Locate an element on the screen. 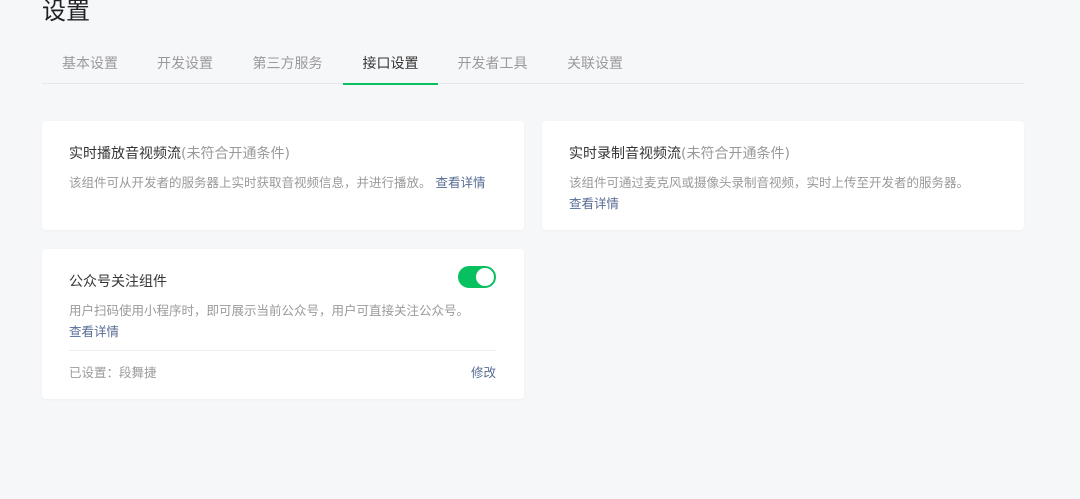 This screenshot has width=1080, height=499. live-play-description: 该组件可从开发者的服务器上实时获取音视频信息，并进行播放。 is located at coordinates (250, 182).